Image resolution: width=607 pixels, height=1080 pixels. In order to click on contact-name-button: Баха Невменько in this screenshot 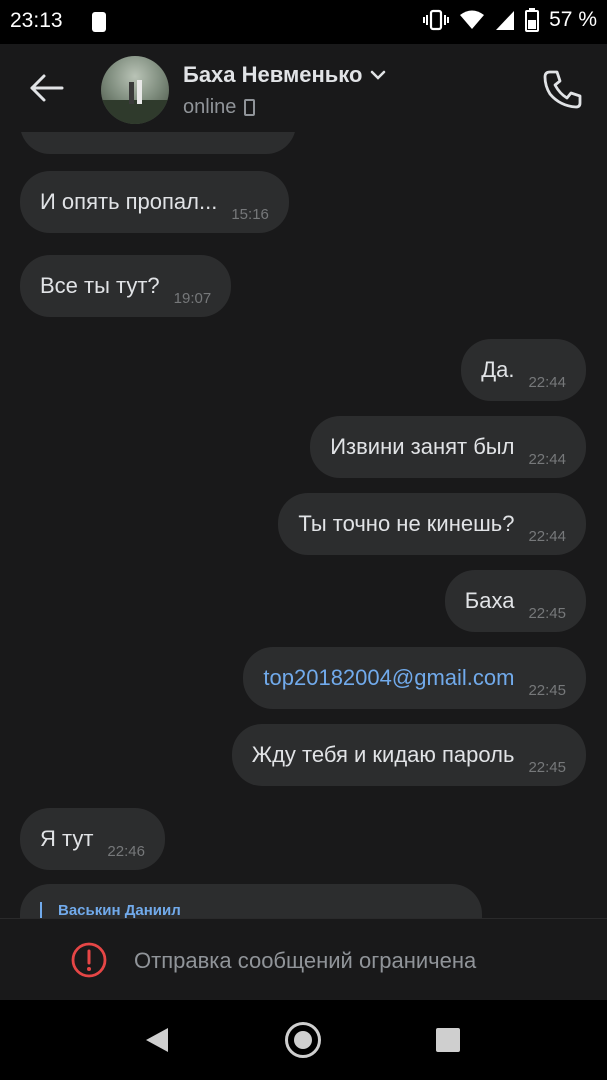, I will do `click(284, 75)`.